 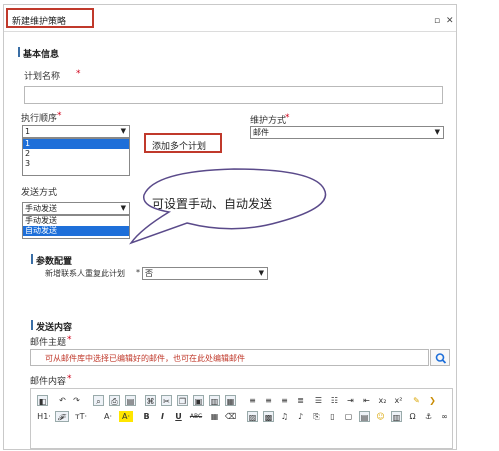 I want to click on order-option: 2, so click(x=76, y=154).